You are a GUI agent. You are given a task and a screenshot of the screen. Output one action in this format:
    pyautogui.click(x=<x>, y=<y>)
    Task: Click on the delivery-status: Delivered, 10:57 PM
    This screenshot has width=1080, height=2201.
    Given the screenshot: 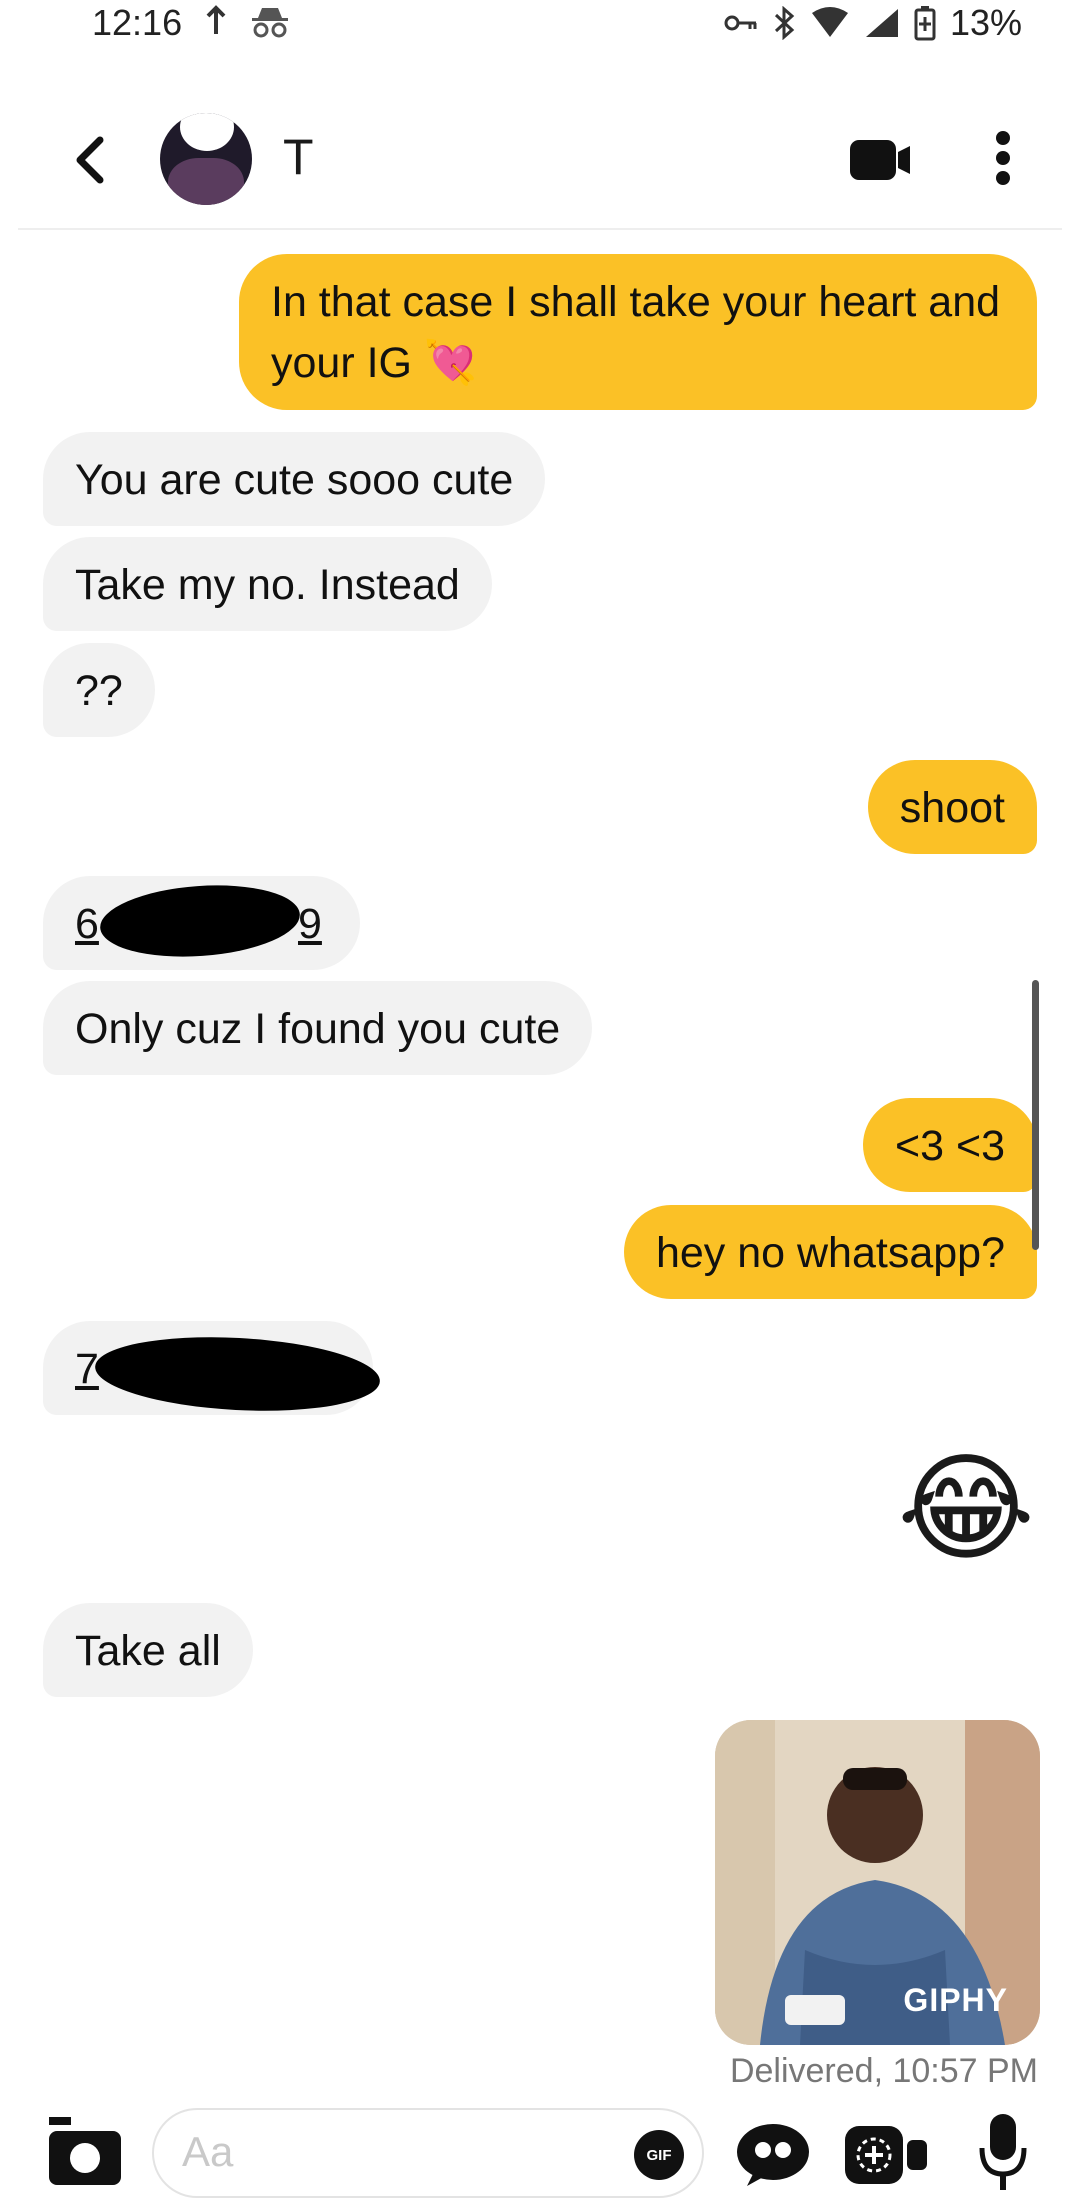 What is the action you would take?
    pyautogui.click(x=883, y=2071)
    